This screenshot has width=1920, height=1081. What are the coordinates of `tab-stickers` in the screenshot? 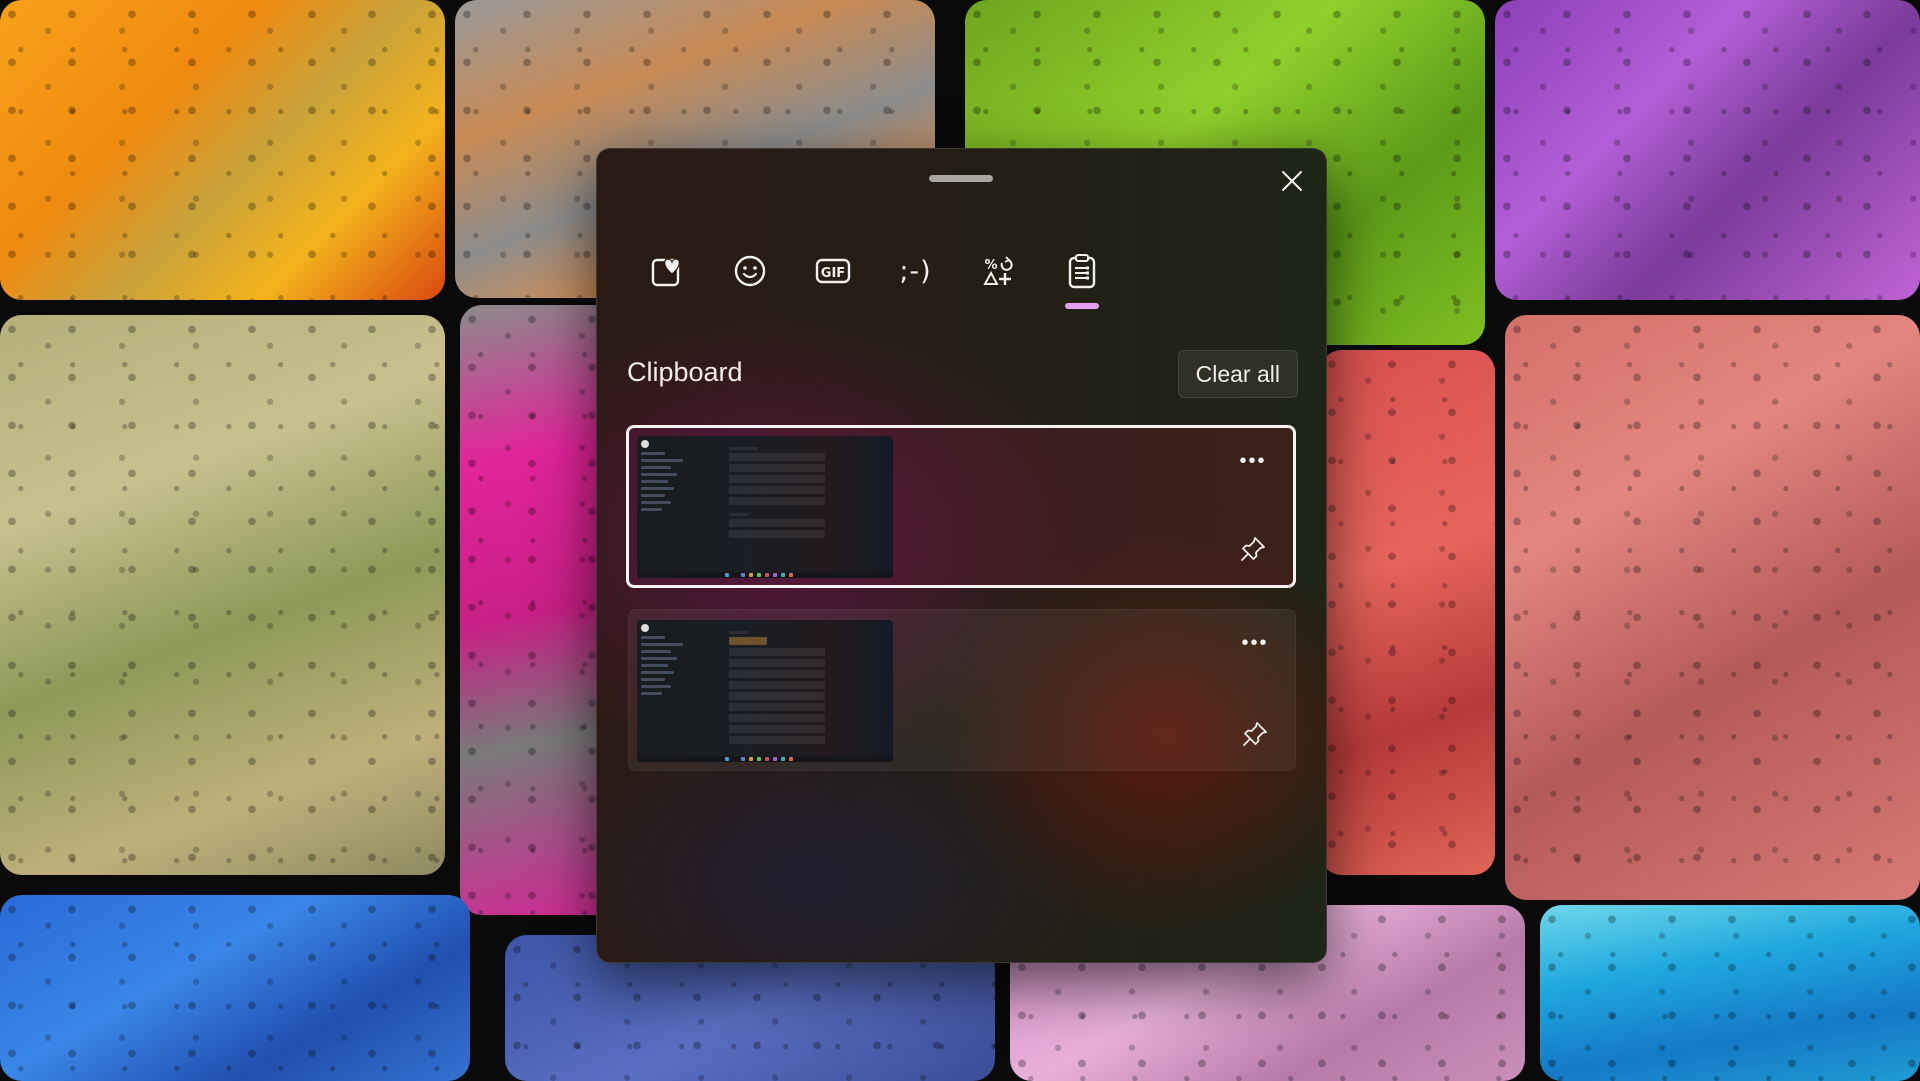 It's located at (666, 271).